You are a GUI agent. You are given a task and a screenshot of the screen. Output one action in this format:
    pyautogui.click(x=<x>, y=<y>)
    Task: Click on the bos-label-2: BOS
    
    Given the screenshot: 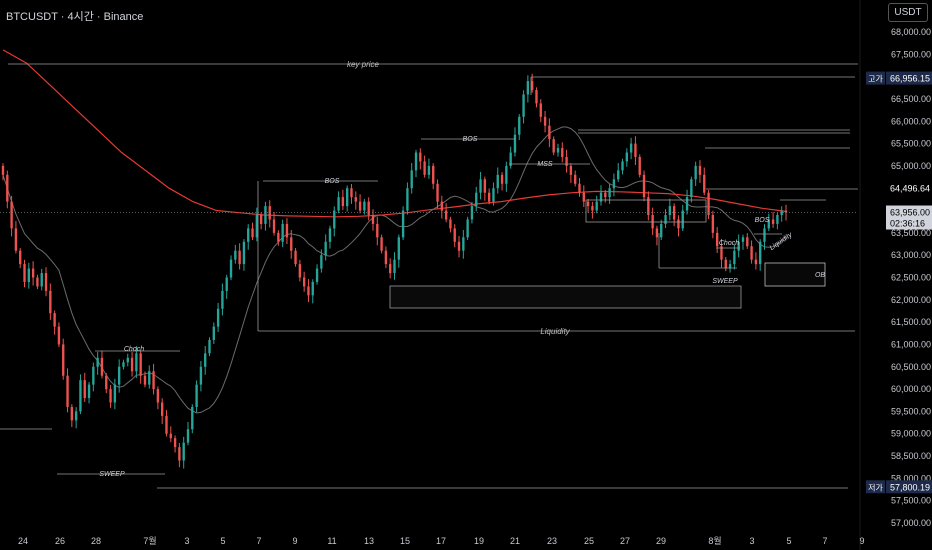 What is the action you would take?
    pyautogui.click(x=470, y=139)
    